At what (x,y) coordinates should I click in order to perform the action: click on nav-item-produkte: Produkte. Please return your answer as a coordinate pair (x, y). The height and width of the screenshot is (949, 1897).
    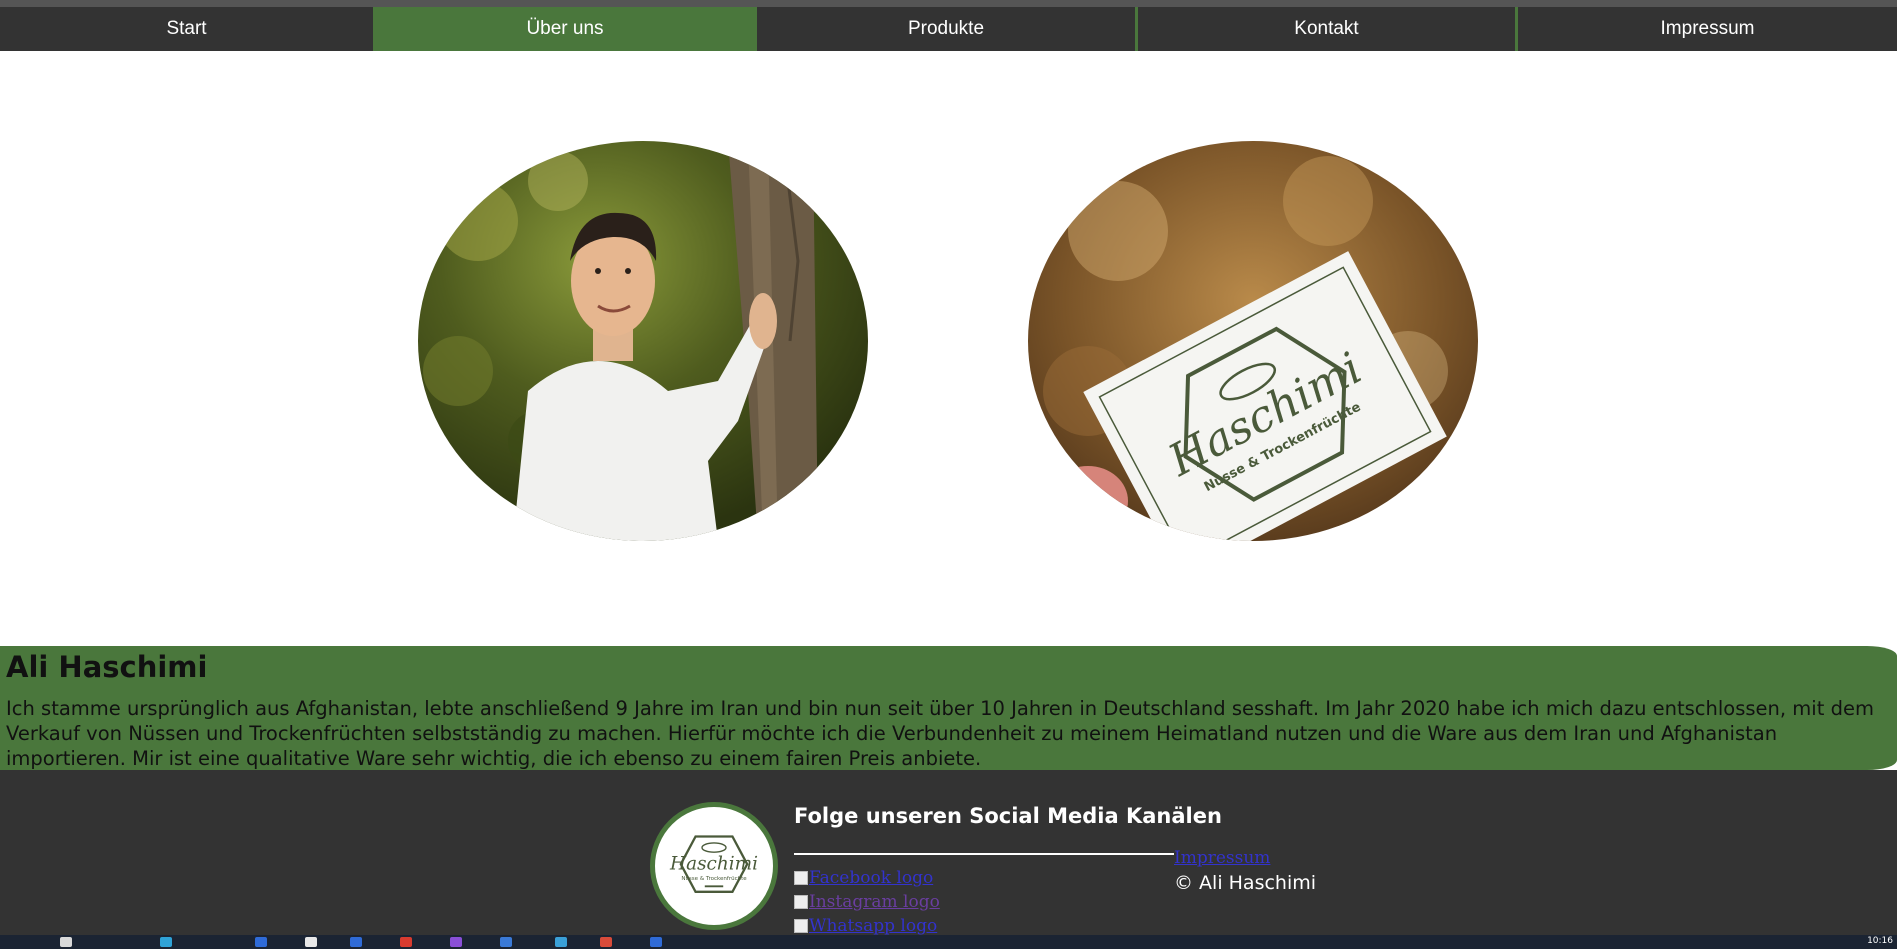
    Looking at the image, I should click on (946, 29).